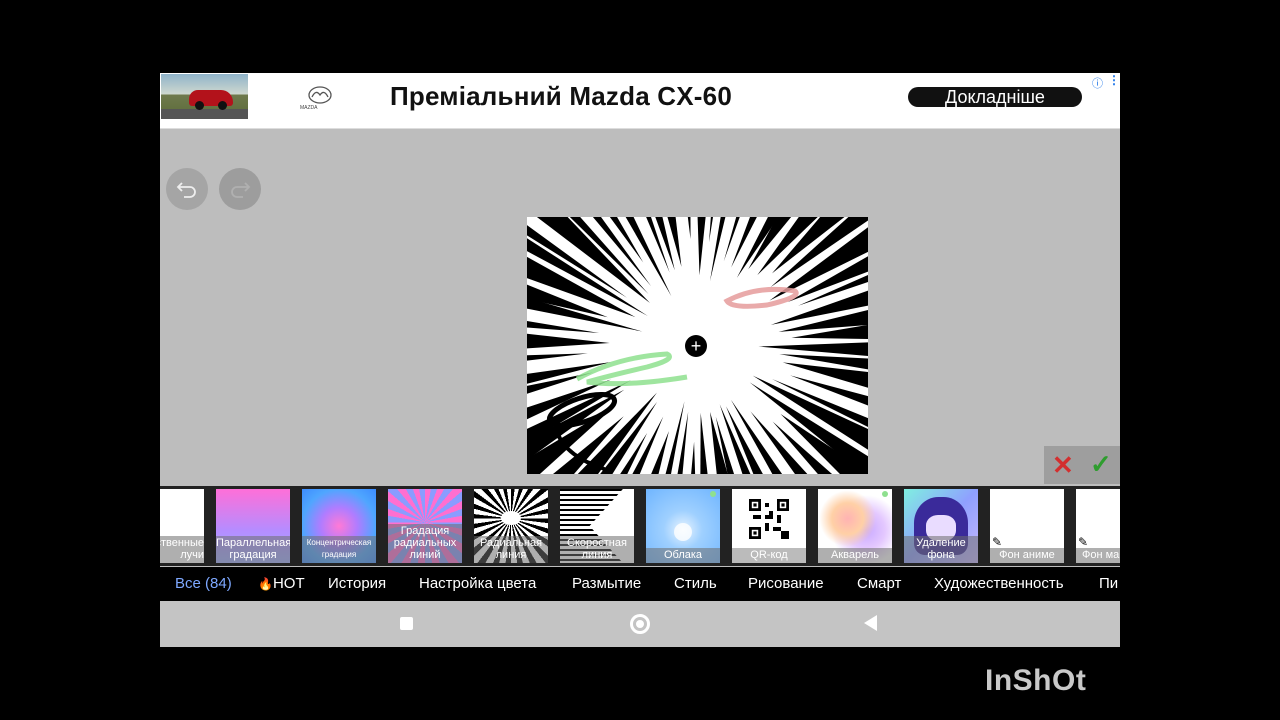 The width and height of the screenshot is (1280, 720). I want to click on effect-thumb: ✎ Фон аниме, so click(1027, 526).